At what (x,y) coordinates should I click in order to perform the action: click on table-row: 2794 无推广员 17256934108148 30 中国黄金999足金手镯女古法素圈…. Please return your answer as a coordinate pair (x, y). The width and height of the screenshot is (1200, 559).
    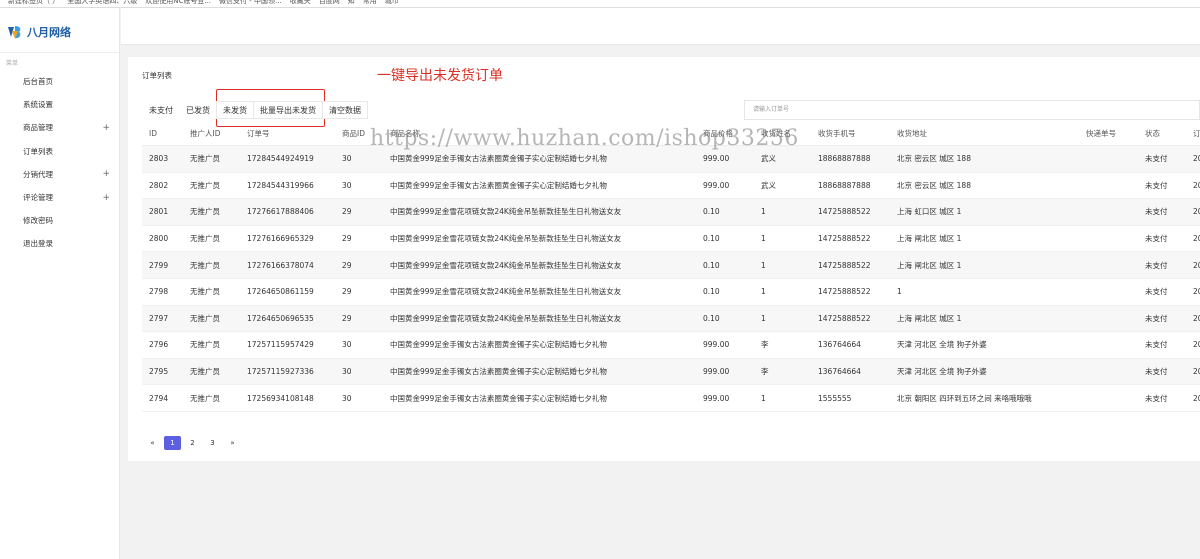
    Looking at the image, I should click on (671, 398).